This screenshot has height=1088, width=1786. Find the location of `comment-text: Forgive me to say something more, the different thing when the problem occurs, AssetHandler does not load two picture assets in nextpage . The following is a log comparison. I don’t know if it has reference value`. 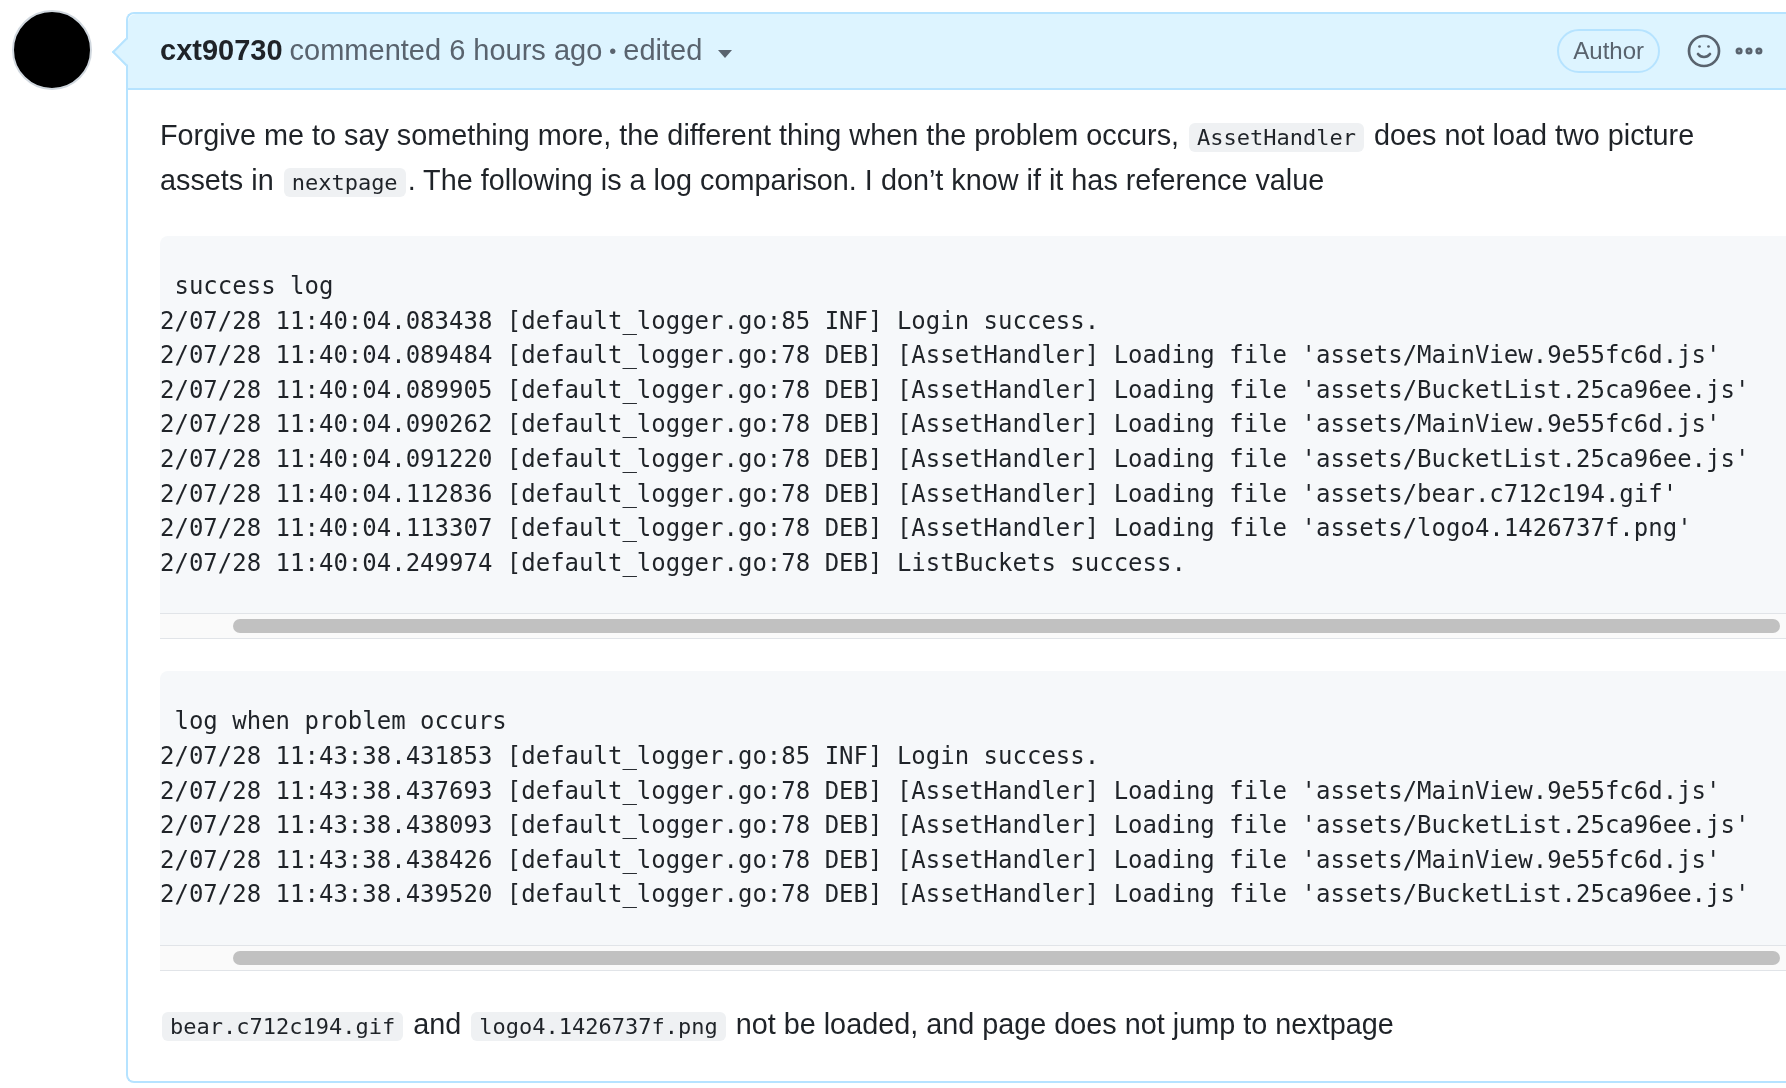

comment-text: Forgive me to say something more, the different thing when the problem occurs, AssetHandler does not load two picture assets in nextpage . The following is a log comparison. I don’t know if it has reference value is located at coordinates (928, 158).